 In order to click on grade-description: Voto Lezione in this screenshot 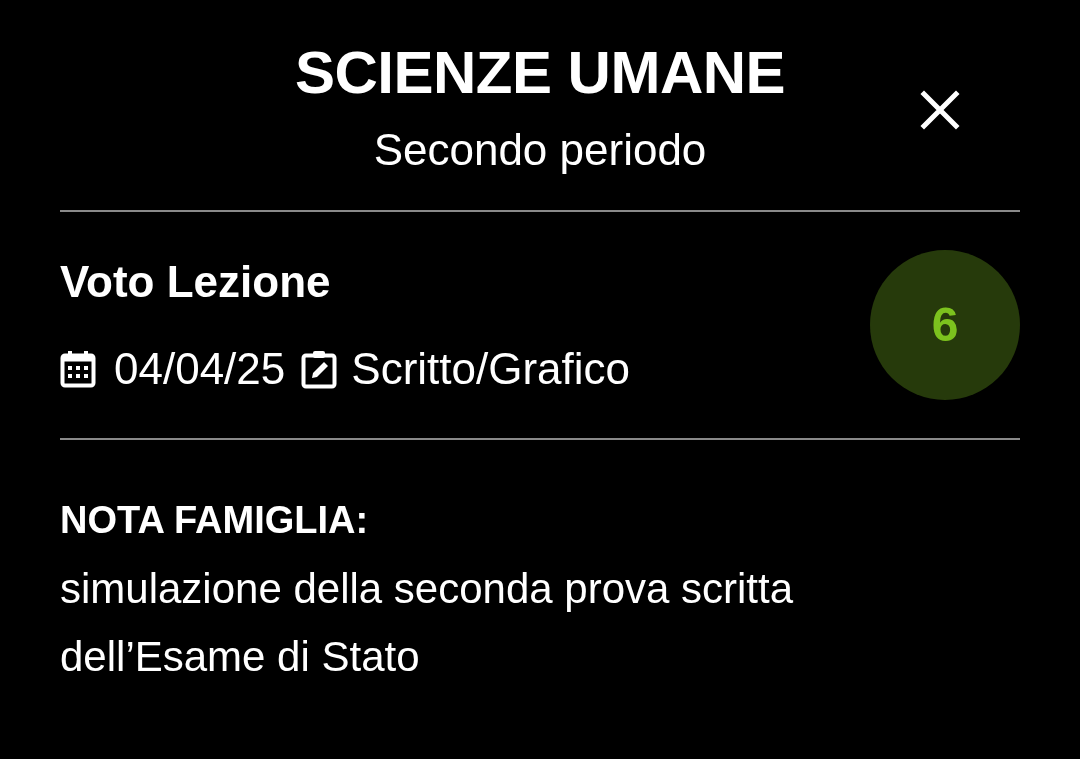, I will do `click(196, 281)`.